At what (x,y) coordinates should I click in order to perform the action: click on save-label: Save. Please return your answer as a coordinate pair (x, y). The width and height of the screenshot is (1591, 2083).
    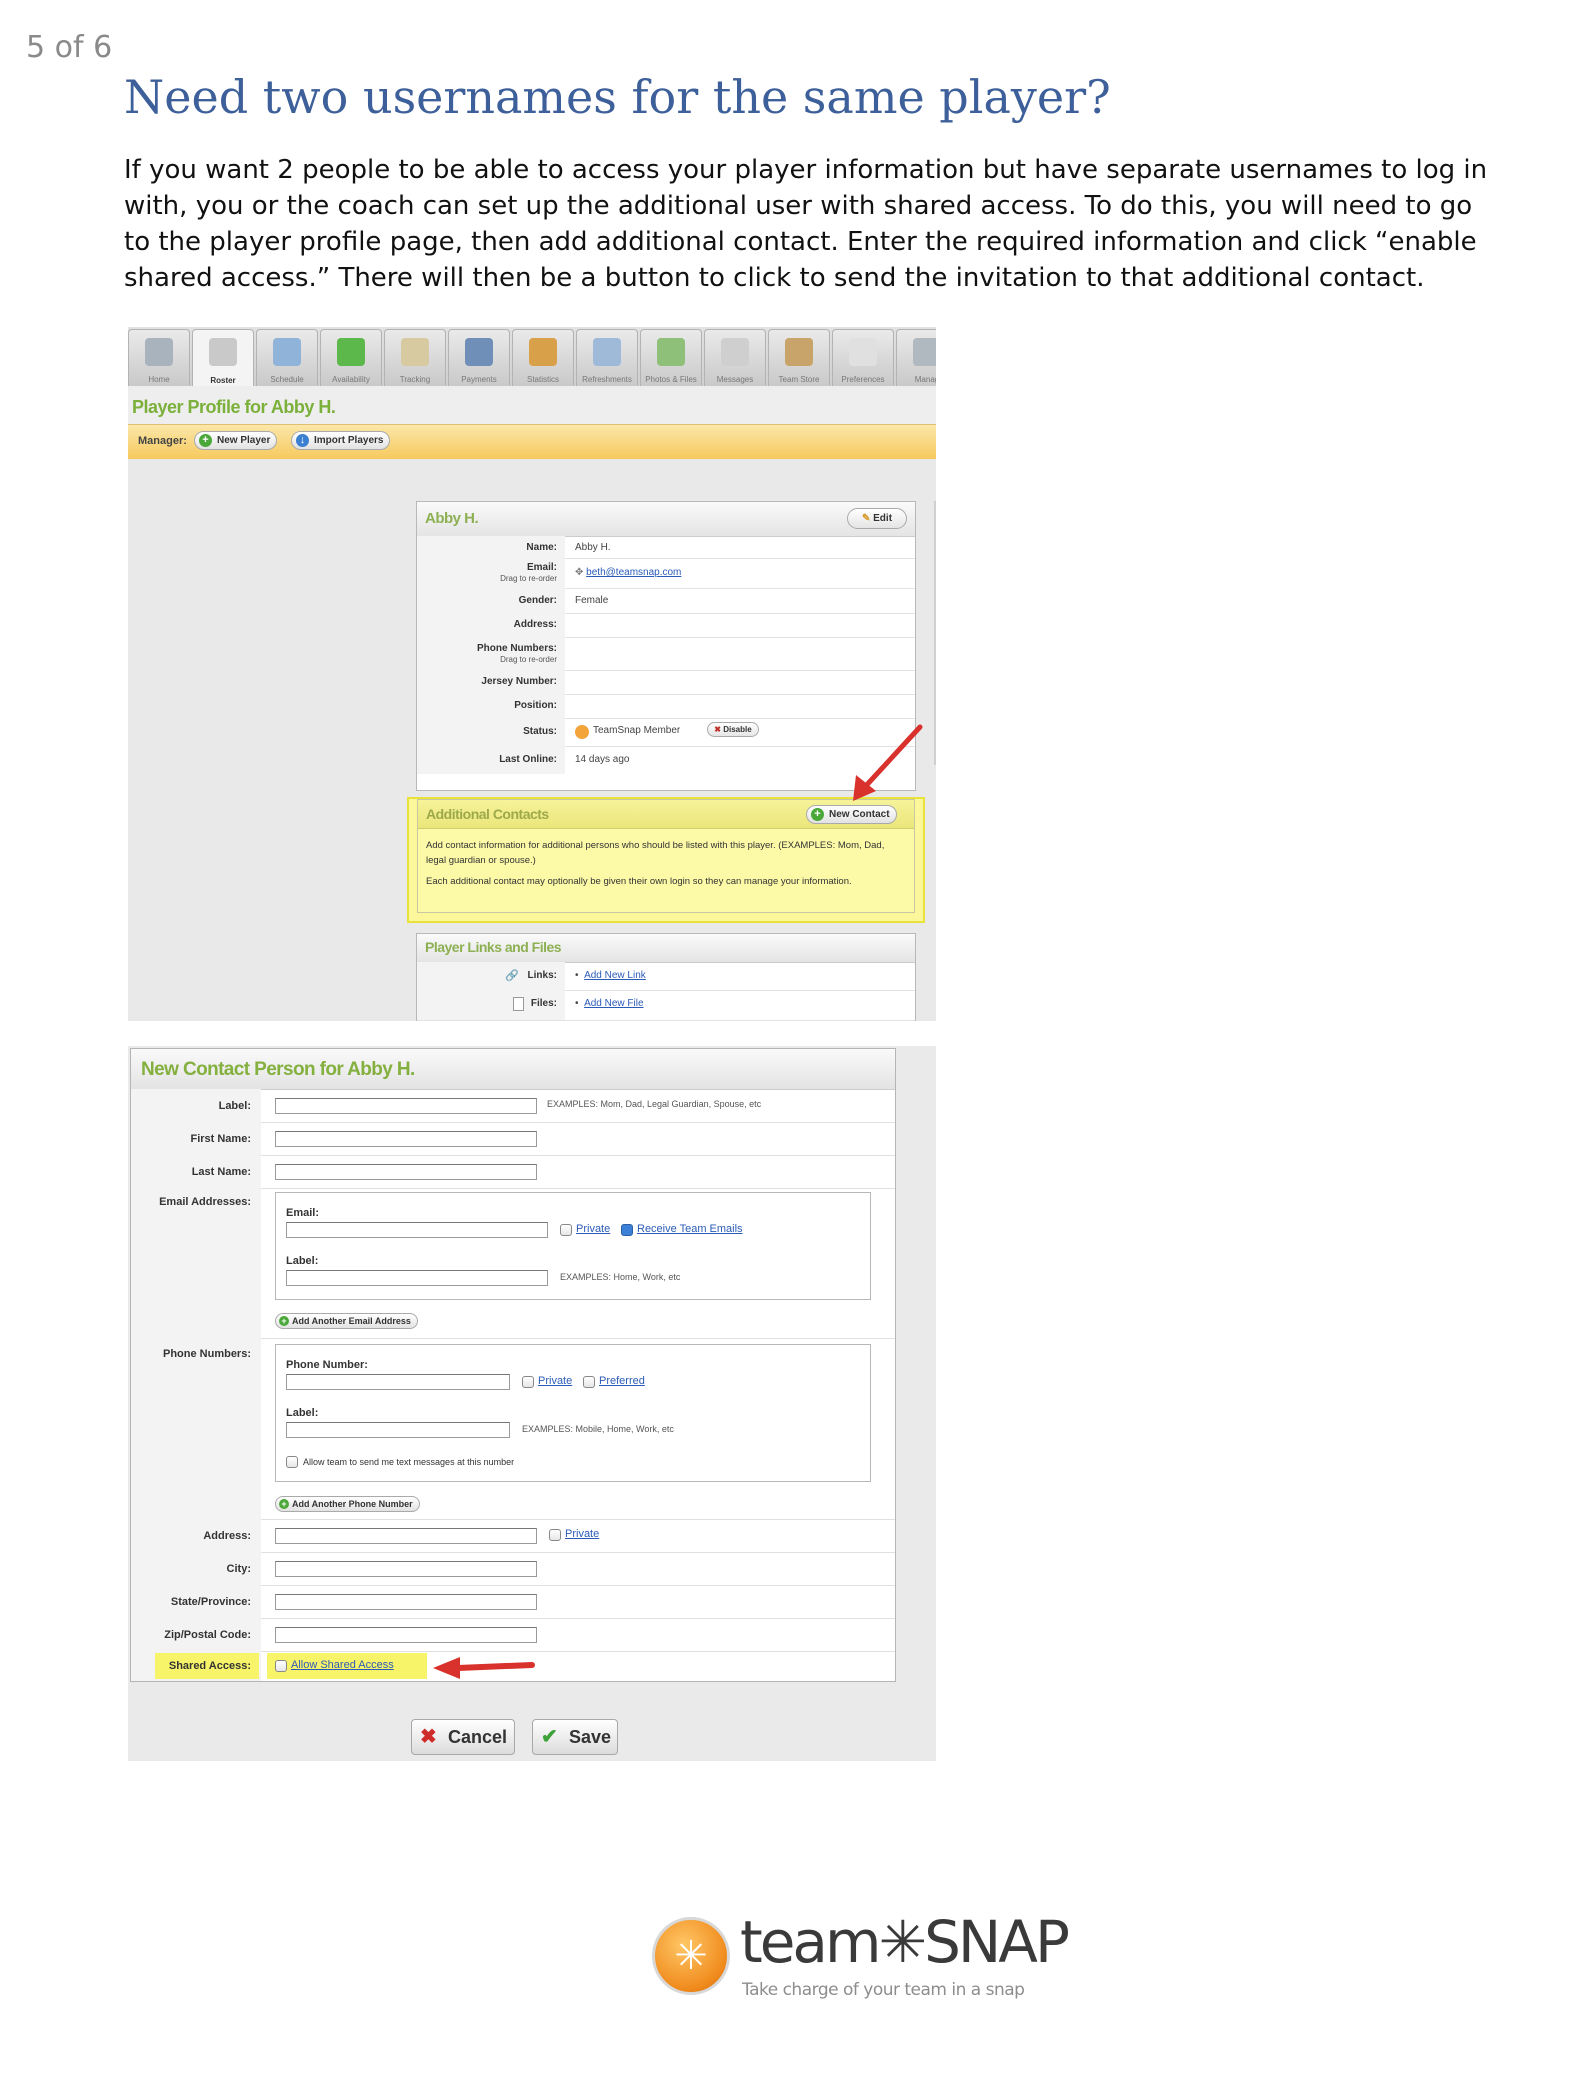
    Looking at the image, I should click on (590, 1737).